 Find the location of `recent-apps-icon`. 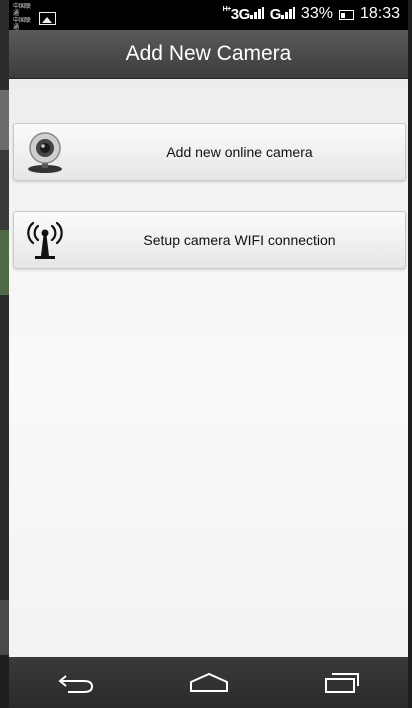

recent-apps-icon is located at coordinates (341, 682).